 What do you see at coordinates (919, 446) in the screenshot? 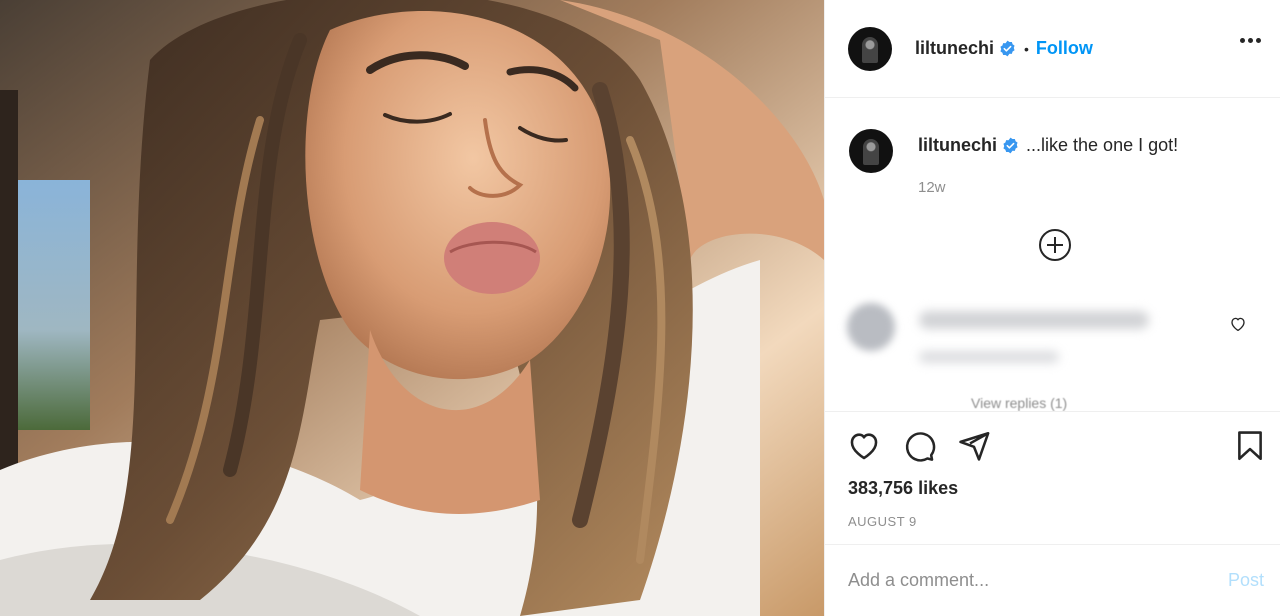
I see `comment-icon` at bounding box center [919, 446].